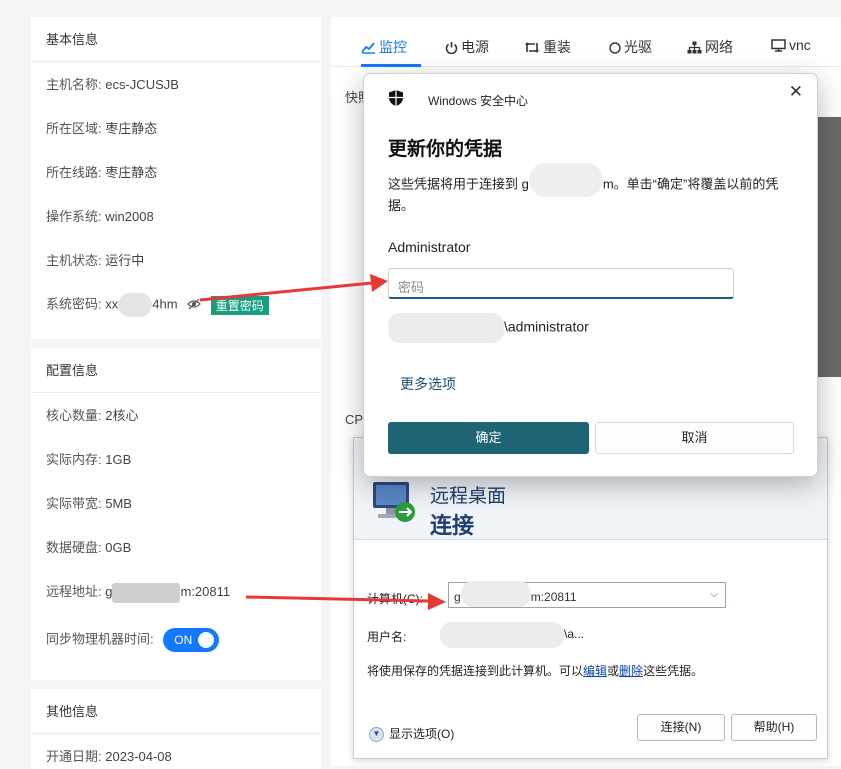  I want to click on retweet-icon, so click(532, 47).